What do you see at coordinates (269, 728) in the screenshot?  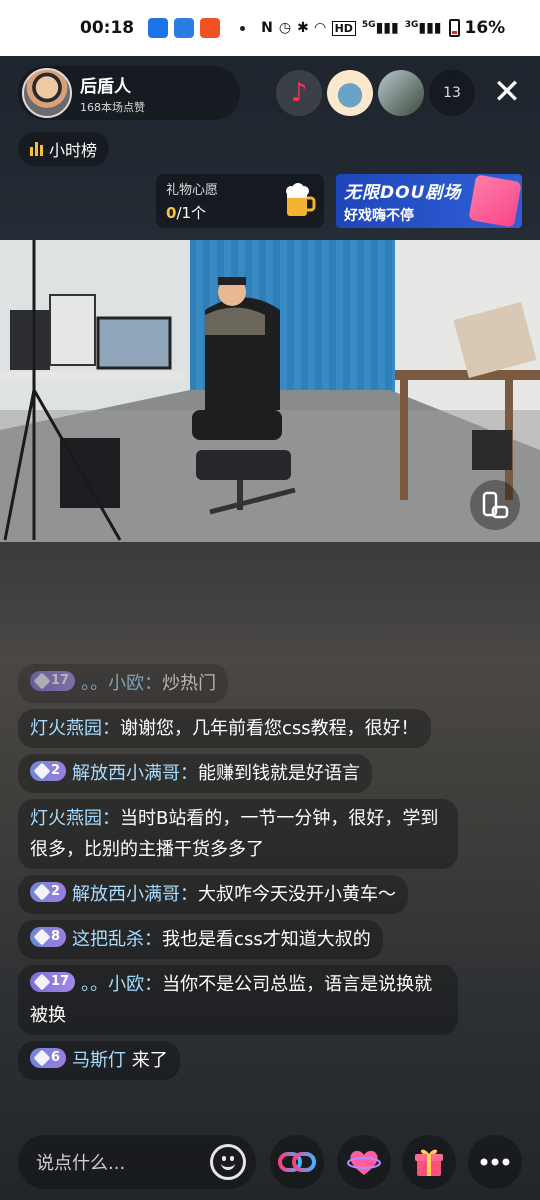 I see `chat-text: 谢谢您，几年前看您css教程，很好！` at bounding box center [269, 728].